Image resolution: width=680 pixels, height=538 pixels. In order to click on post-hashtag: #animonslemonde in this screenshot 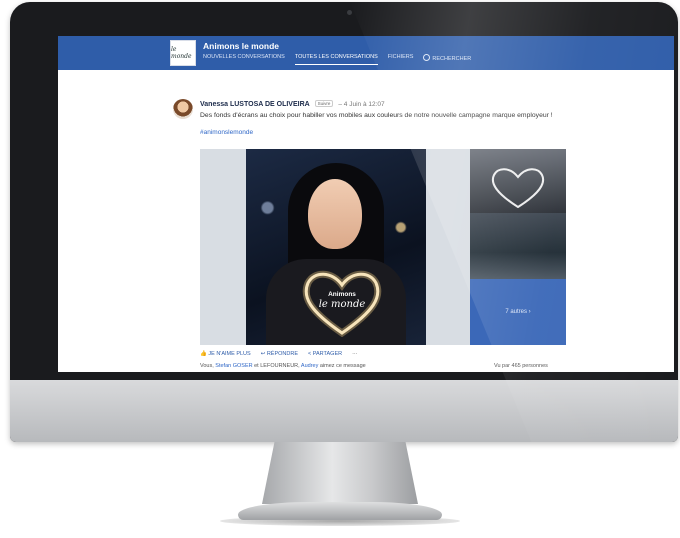, I will do `click(226, 132)`.